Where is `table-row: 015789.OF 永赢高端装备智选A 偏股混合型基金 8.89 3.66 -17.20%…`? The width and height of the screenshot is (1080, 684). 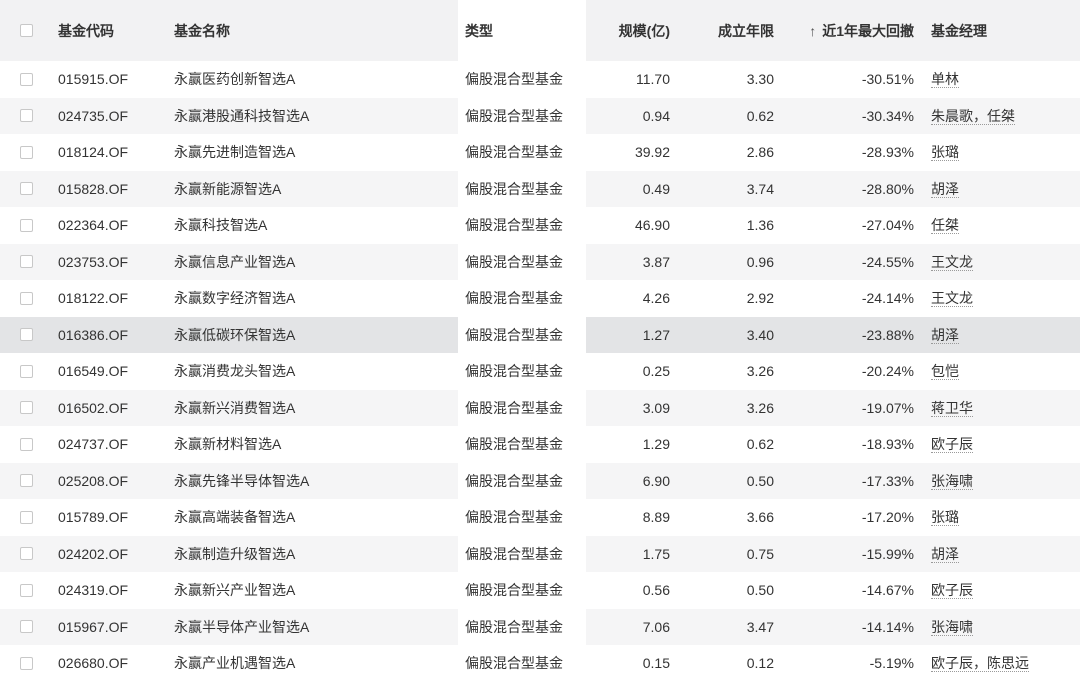 table-row: 015789.OF 永赢高端装备智选A 偏股混合型基金 8.89 3.66 -17.20%… is located at coordinates (540, 517).